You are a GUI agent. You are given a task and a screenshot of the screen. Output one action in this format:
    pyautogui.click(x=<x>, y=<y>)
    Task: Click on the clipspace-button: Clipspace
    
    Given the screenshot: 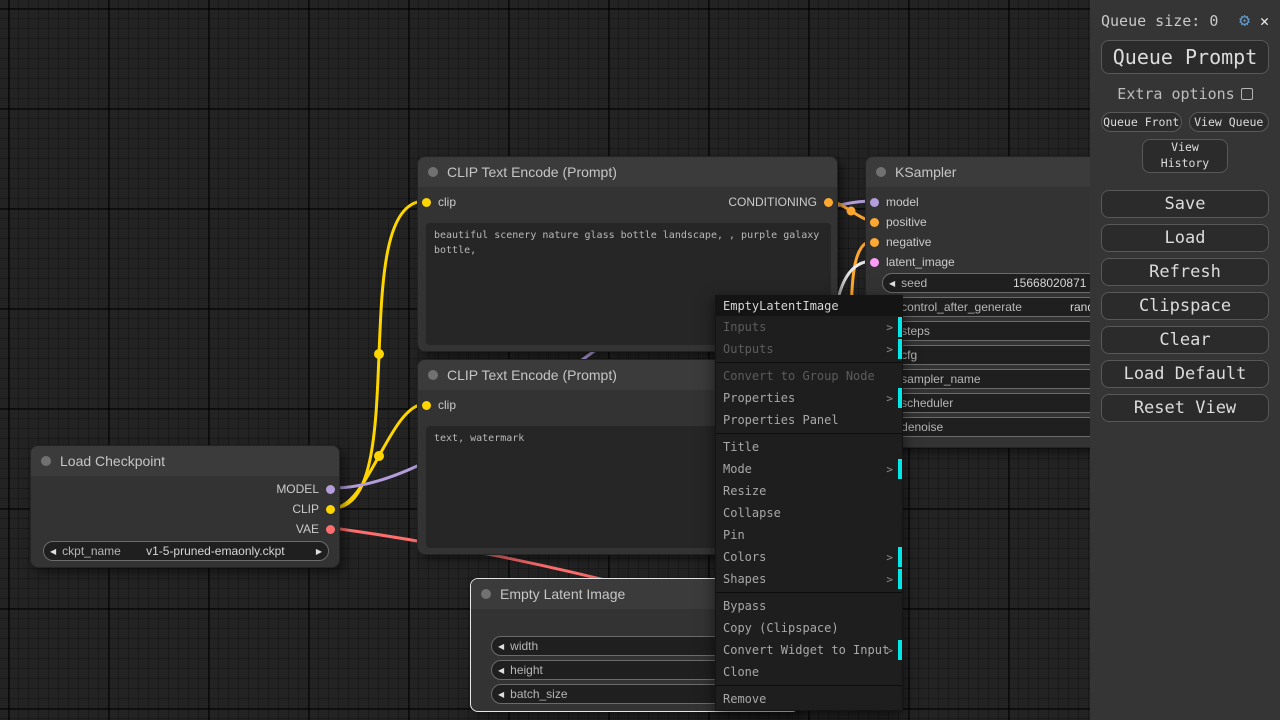 What is the action you would take?
    pyautogui.click(x=1185, y=306)
    